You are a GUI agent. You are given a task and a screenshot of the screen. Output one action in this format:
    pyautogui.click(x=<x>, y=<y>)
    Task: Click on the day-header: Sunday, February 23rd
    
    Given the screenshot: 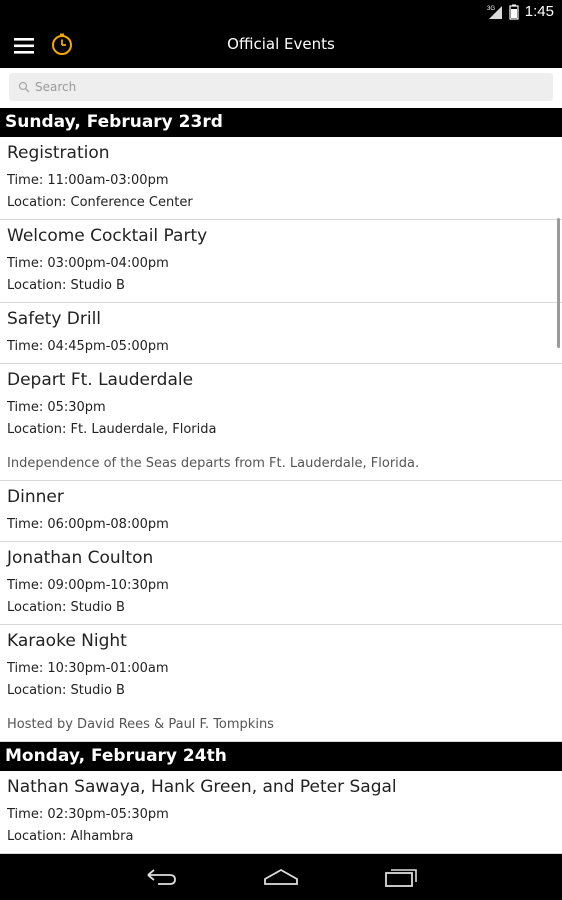 What is the action you would take?
    pyautogui.click(x=281, y=122)
    